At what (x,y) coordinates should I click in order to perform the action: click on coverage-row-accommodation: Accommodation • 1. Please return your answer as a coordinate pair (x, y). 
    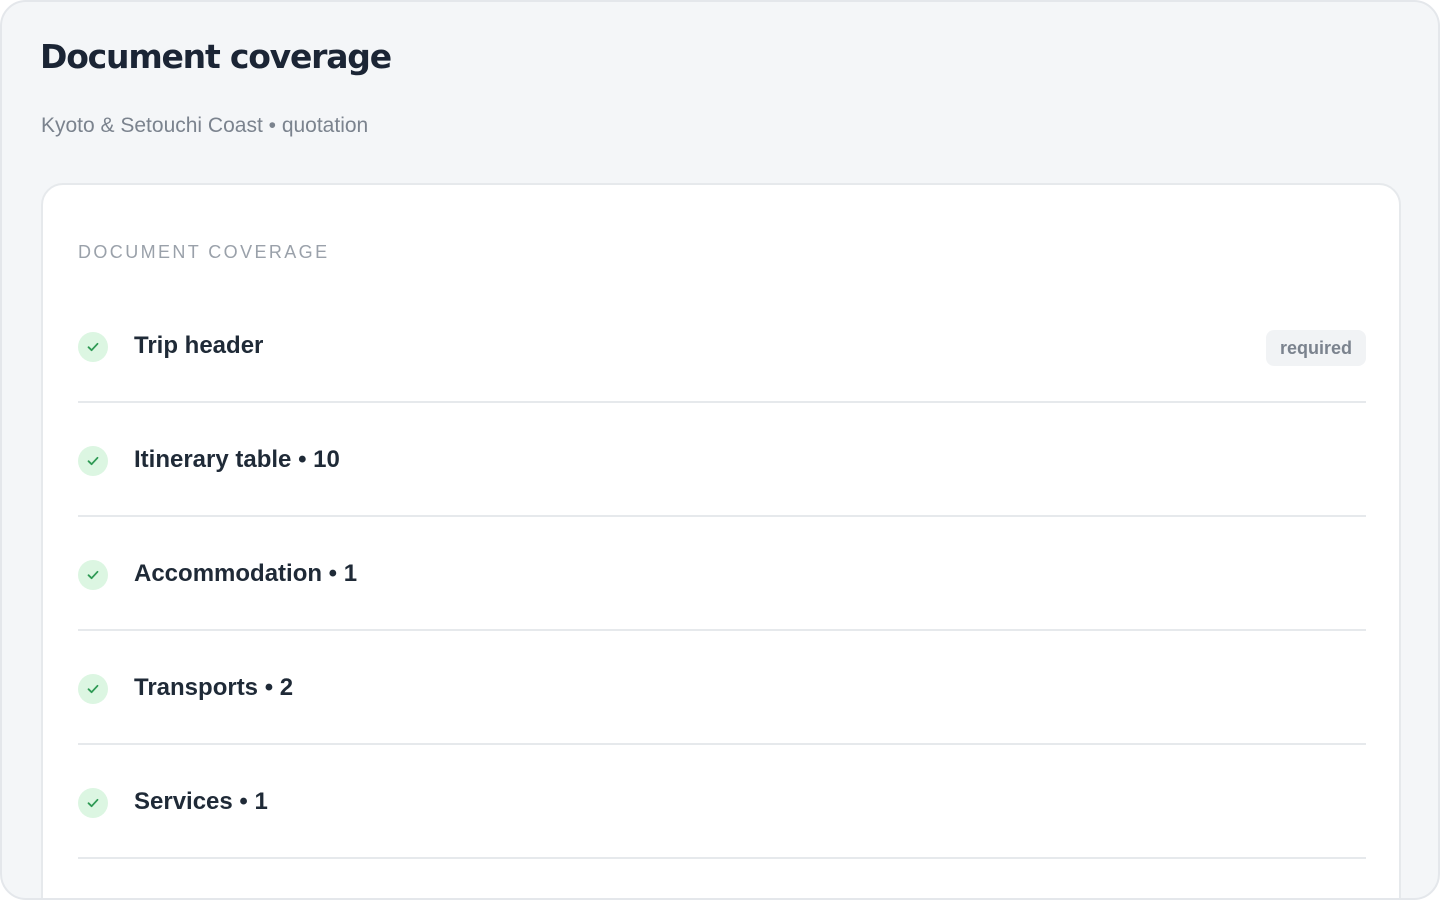
    Looking at the image, I should click on (722, 574).